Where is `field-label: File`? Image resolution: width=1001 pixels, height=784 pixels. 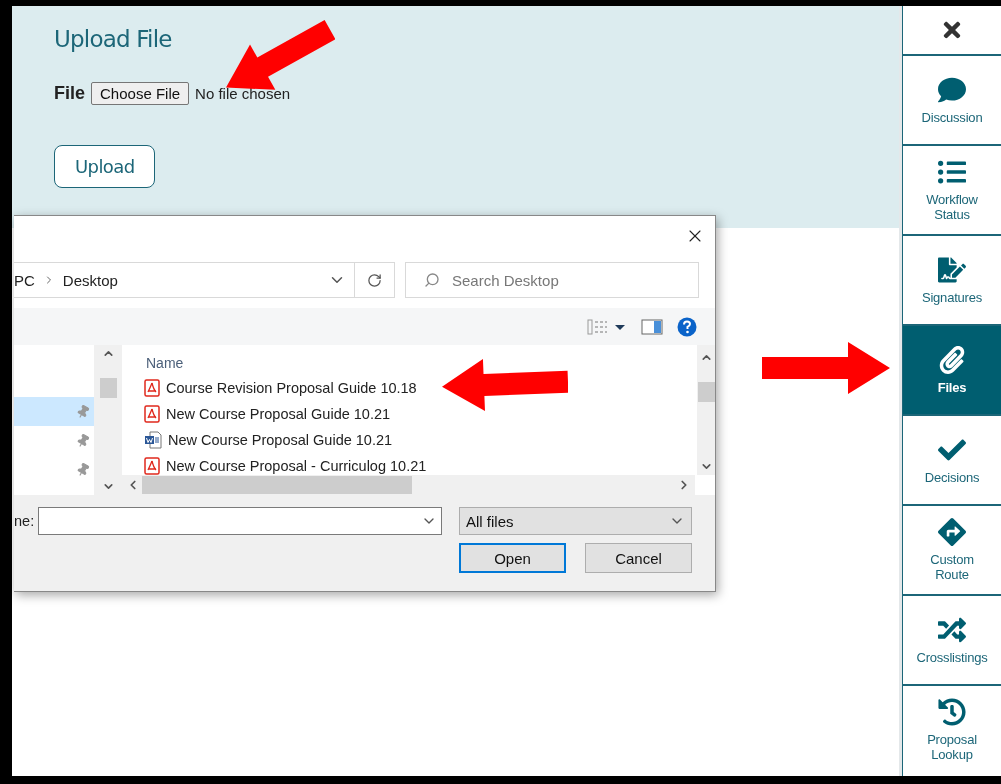 field-label: File is located at coordinates (69, 93).